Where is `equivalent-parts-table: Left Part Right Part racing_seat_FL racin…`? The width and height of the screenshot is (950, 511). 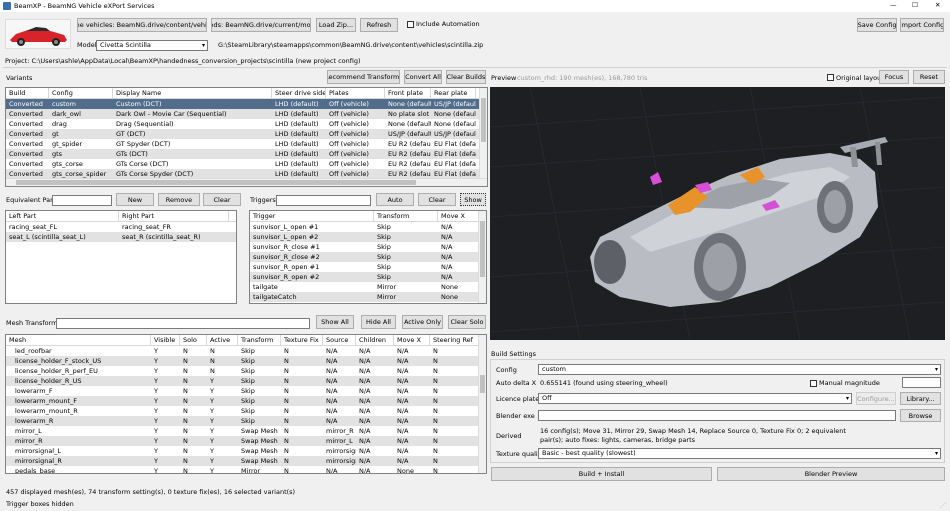 equivalent-parts-table: Left Part Right Part racing_seat_FL racin… is located at coordinates (121, 257).